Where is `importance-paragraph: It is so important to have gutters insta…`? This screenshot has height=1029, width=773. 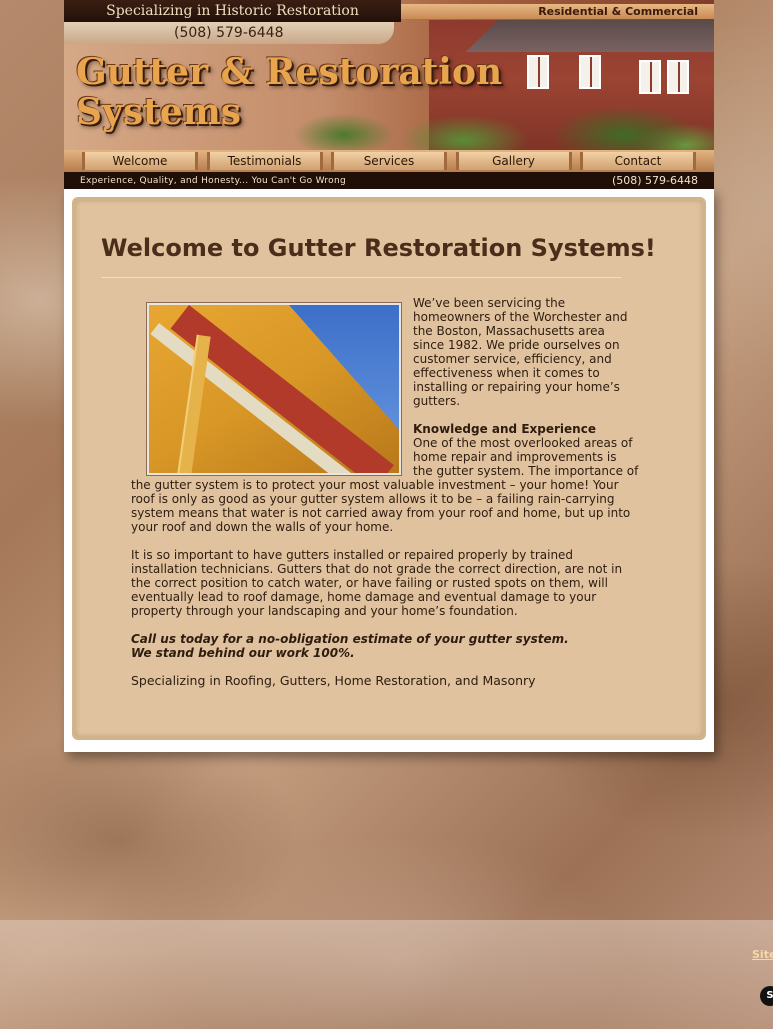 importance-paragraph: It is so important to have gutters insta… is located at coordinates (377, 583).